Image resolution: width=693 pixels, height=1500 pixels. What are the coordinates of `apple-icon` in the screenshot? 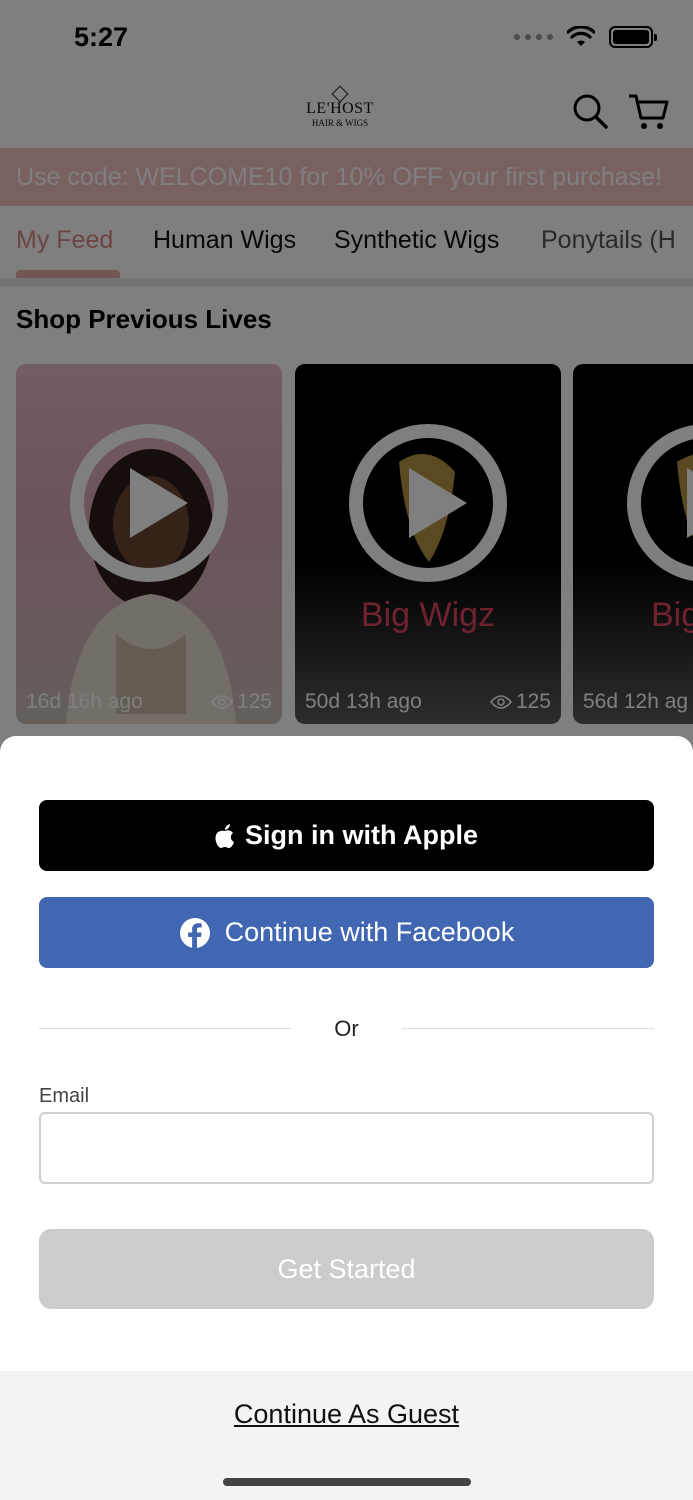 It's located at (224, 835).